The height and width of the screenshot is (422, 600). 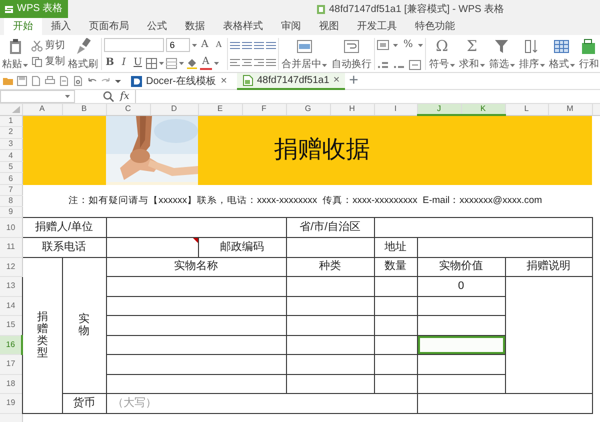 I want to click on borders-icon, so click(x=151, y=63).